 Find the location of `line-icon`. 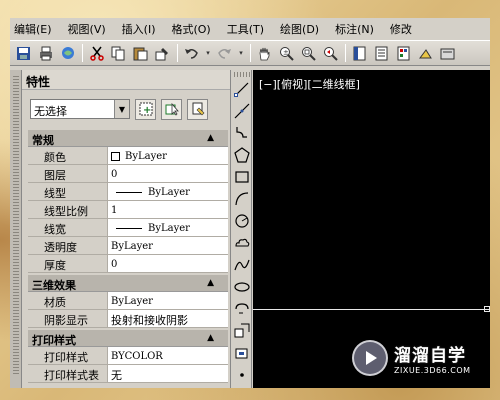

line-icon is located at coordinates (242, 89).